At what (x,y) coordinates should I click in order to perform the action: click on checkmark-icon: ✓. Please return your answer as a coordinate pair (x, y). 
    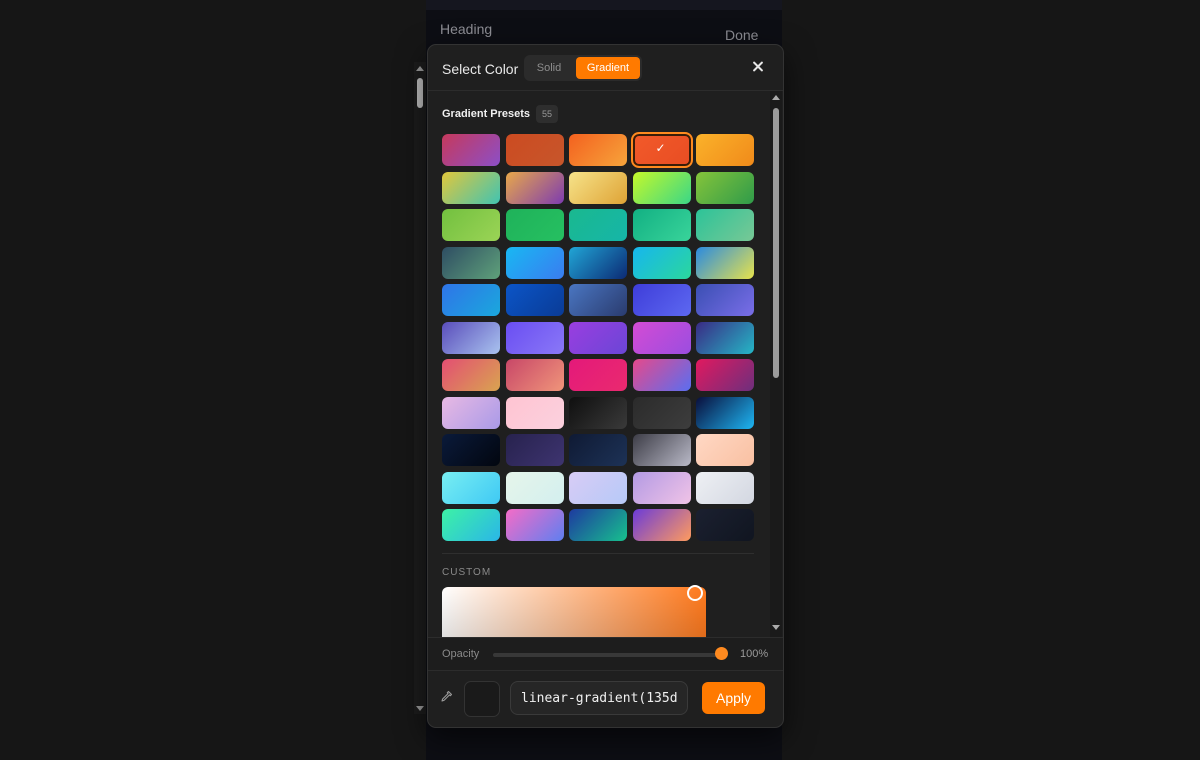
    Looking at the image, I should click on (660, 148).